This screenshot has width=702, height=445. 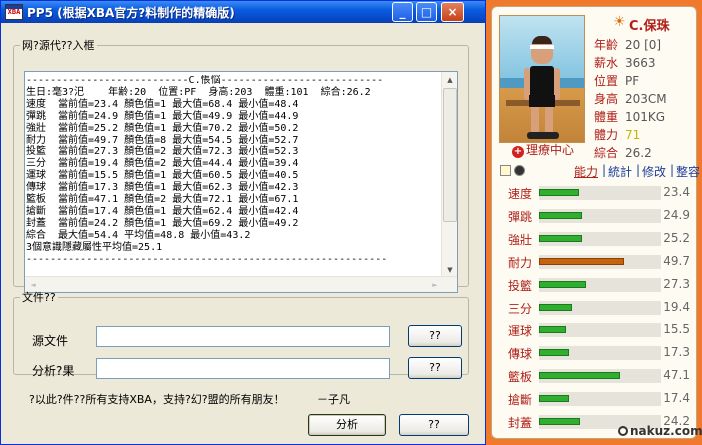 What do you see at coordinates (654, 171) in the screenshot?
I see `tab-edit: 修改` at bounding box center [654, 171].